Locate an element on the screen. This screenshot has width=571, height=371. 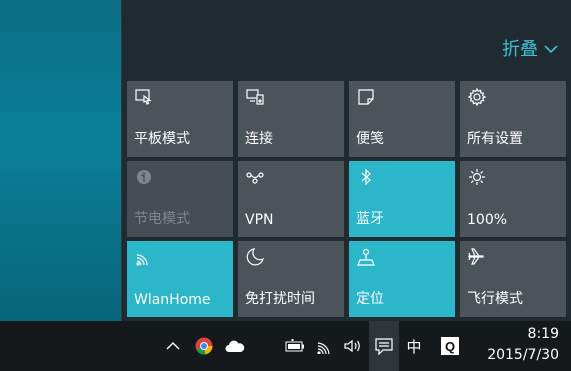
ime-mode-button: 中 is located at coordinates (414, 346).